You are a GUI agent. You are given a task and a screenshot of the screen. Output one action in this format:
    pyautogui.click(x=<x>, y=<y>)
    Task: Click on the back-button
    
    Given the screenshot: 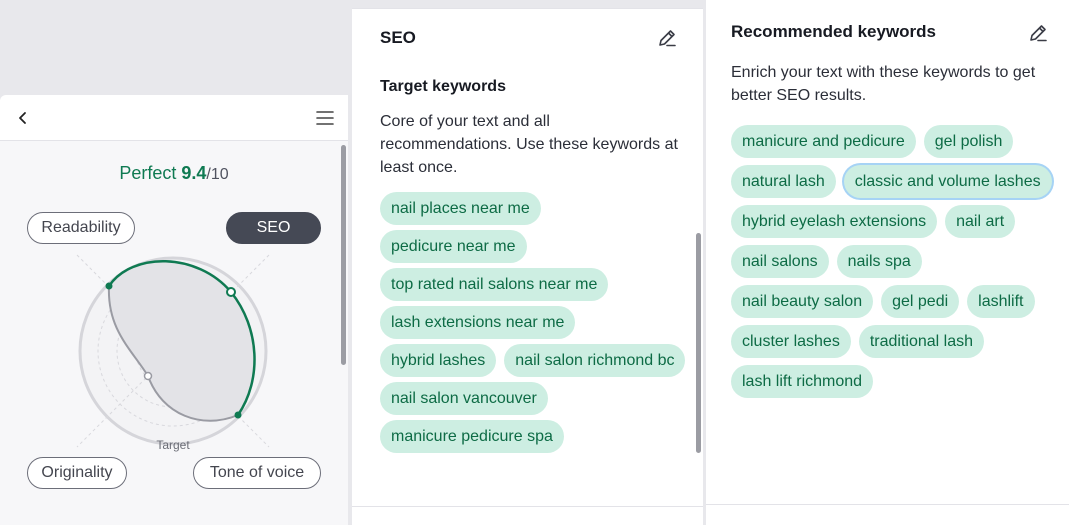 What is the action you would take?
    pyautogui.click(x=23, y=118)
    